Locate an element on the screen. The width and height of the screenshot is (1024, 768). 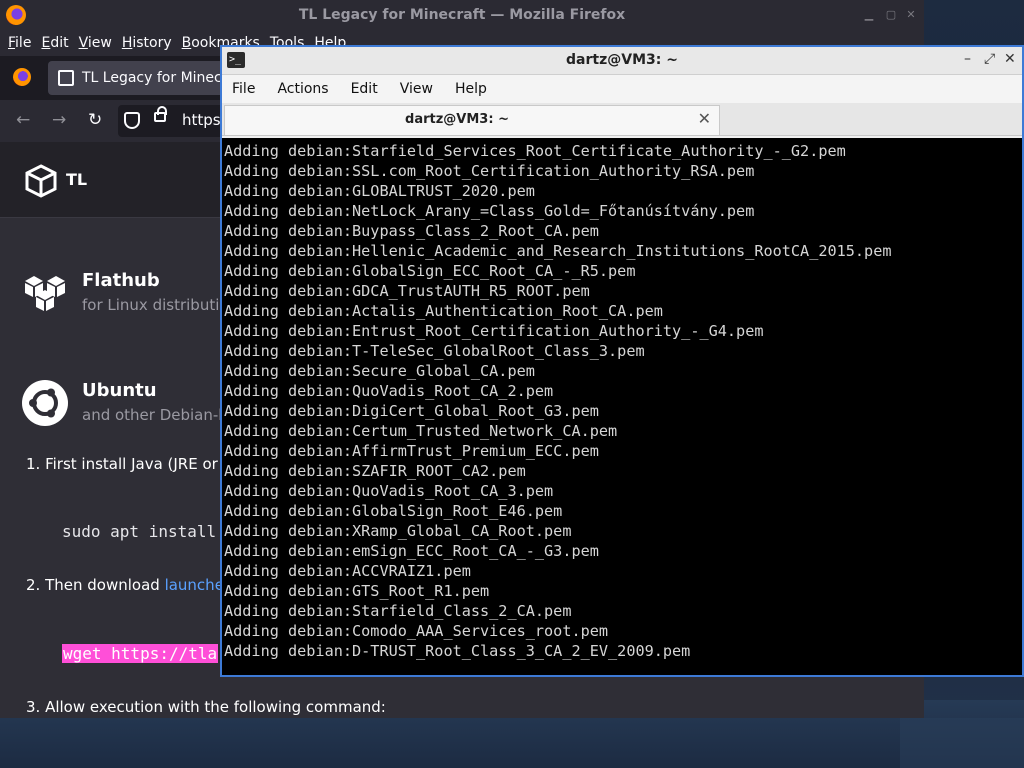
maximize-icon: ▢ is located at coordinates (891, 15).